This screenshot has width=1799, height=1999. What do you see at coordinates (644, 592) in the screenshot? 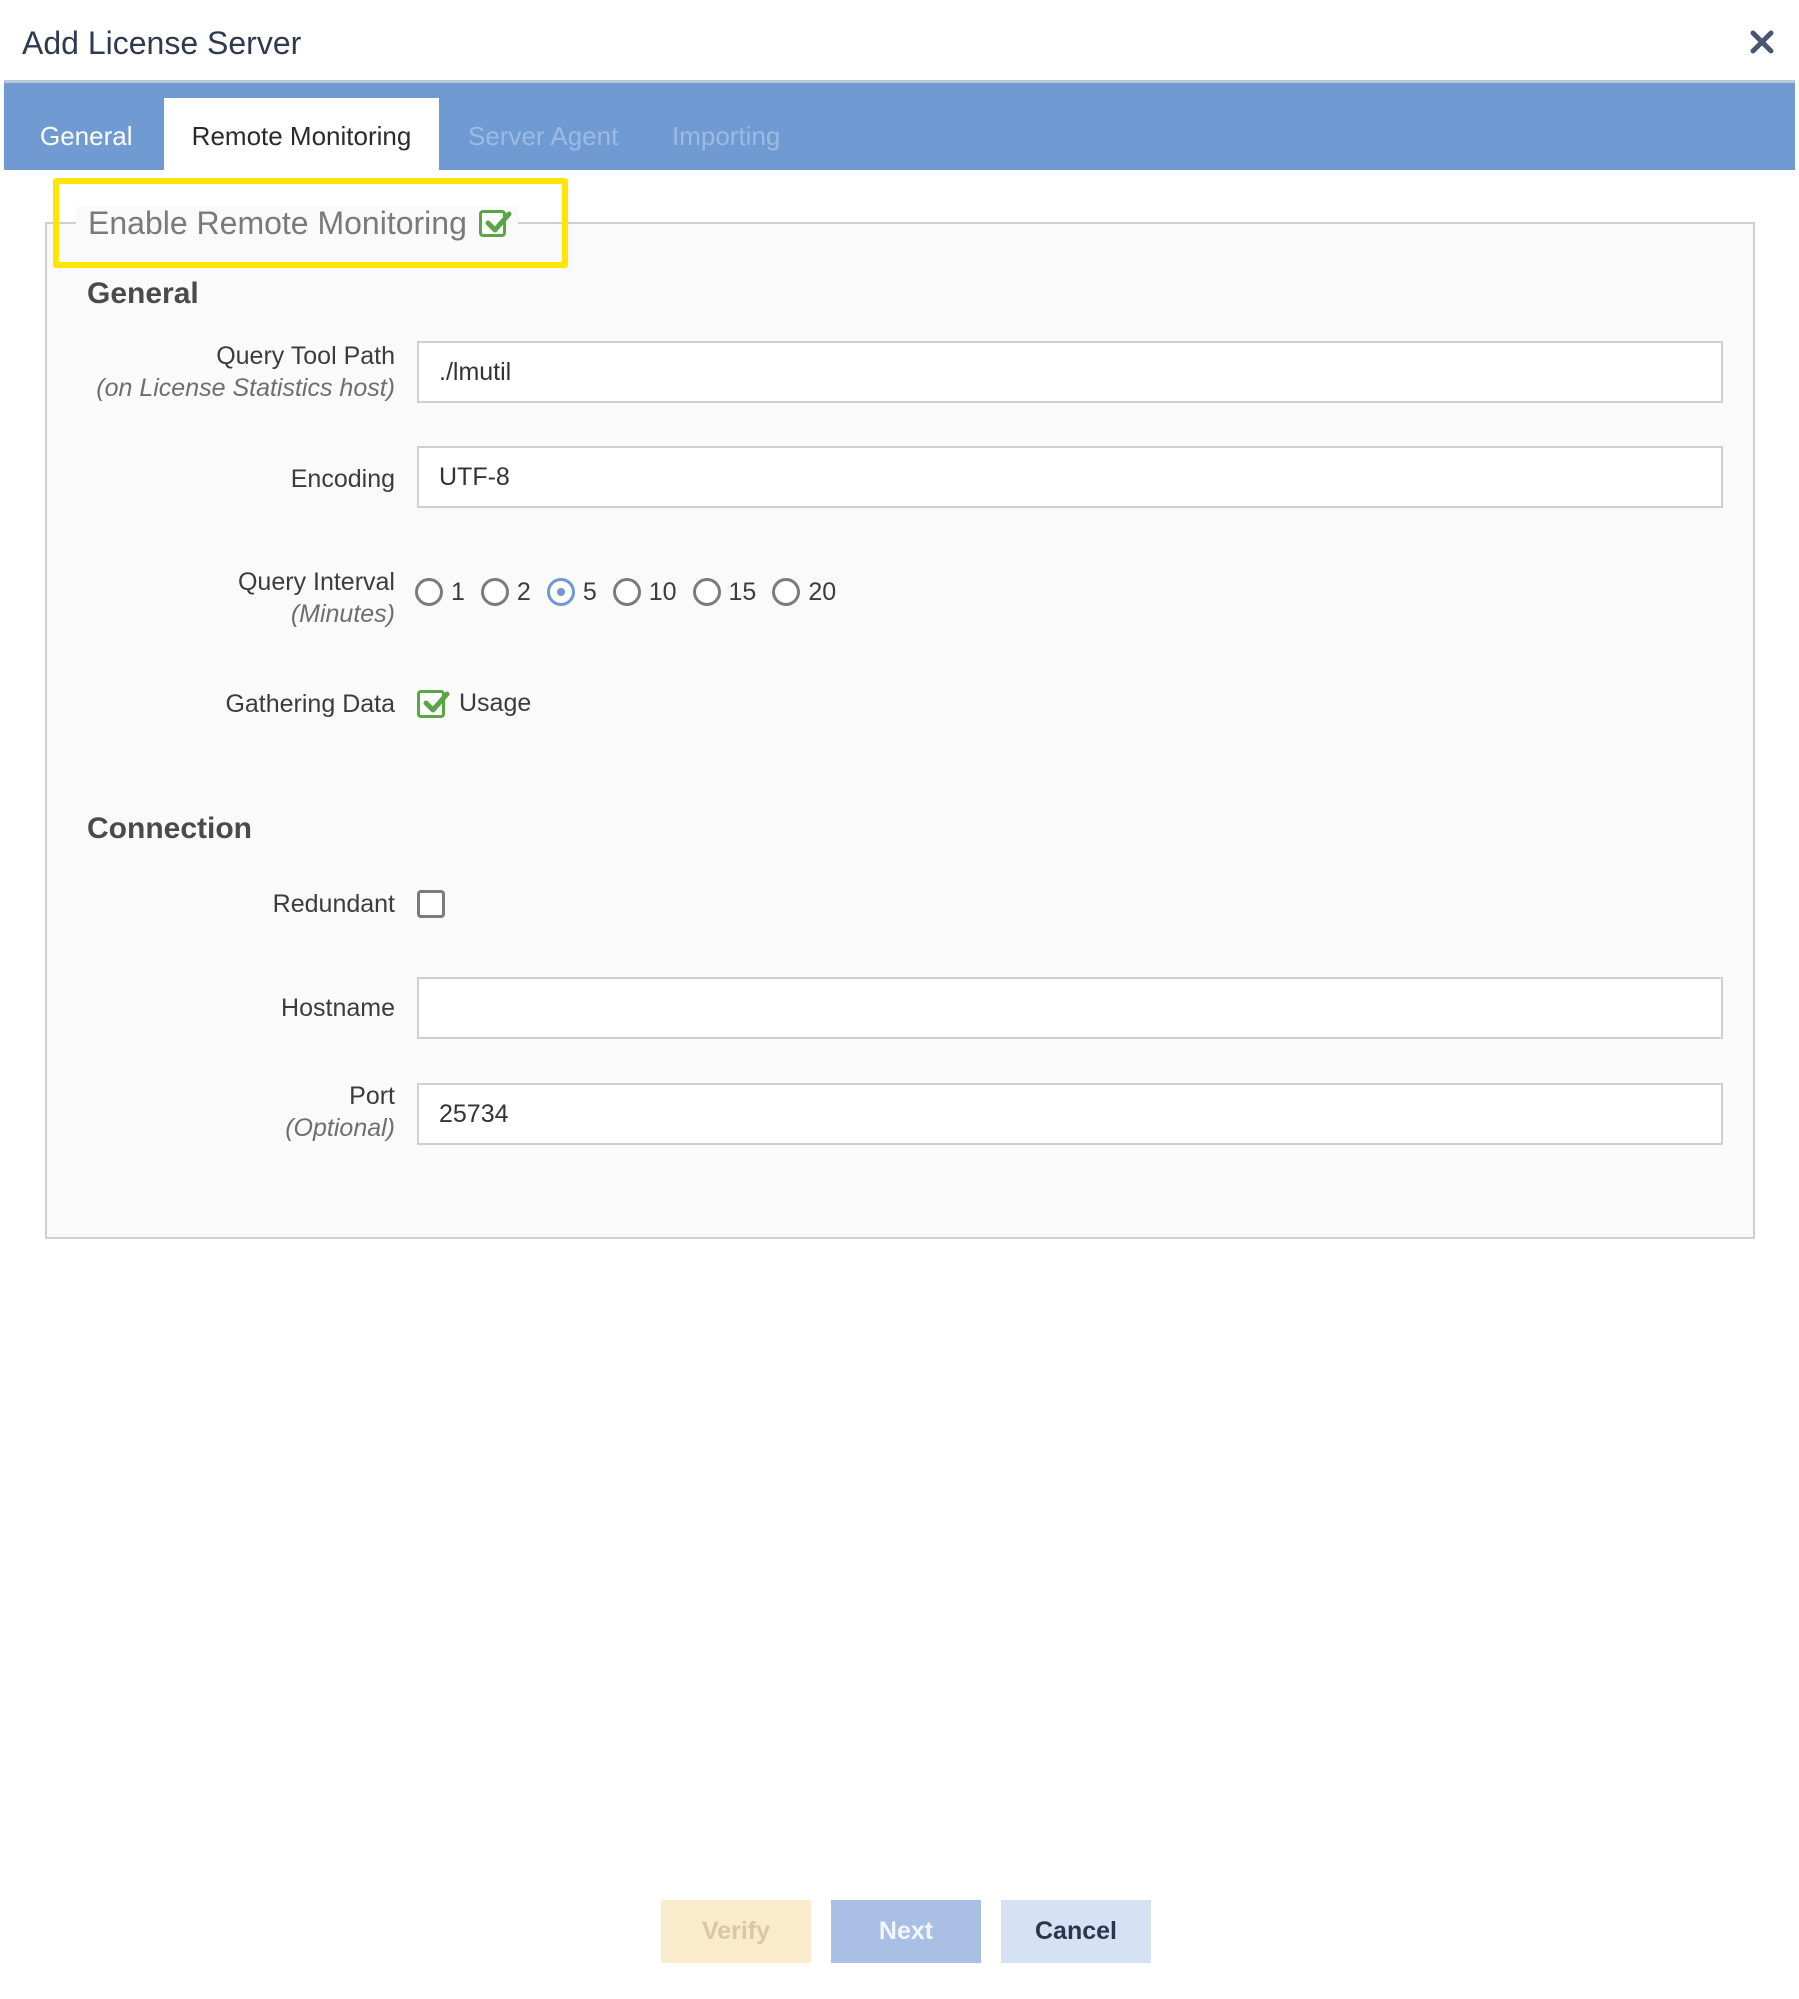
I see `query-interval-option: 10` at bounding box center [644, 592].